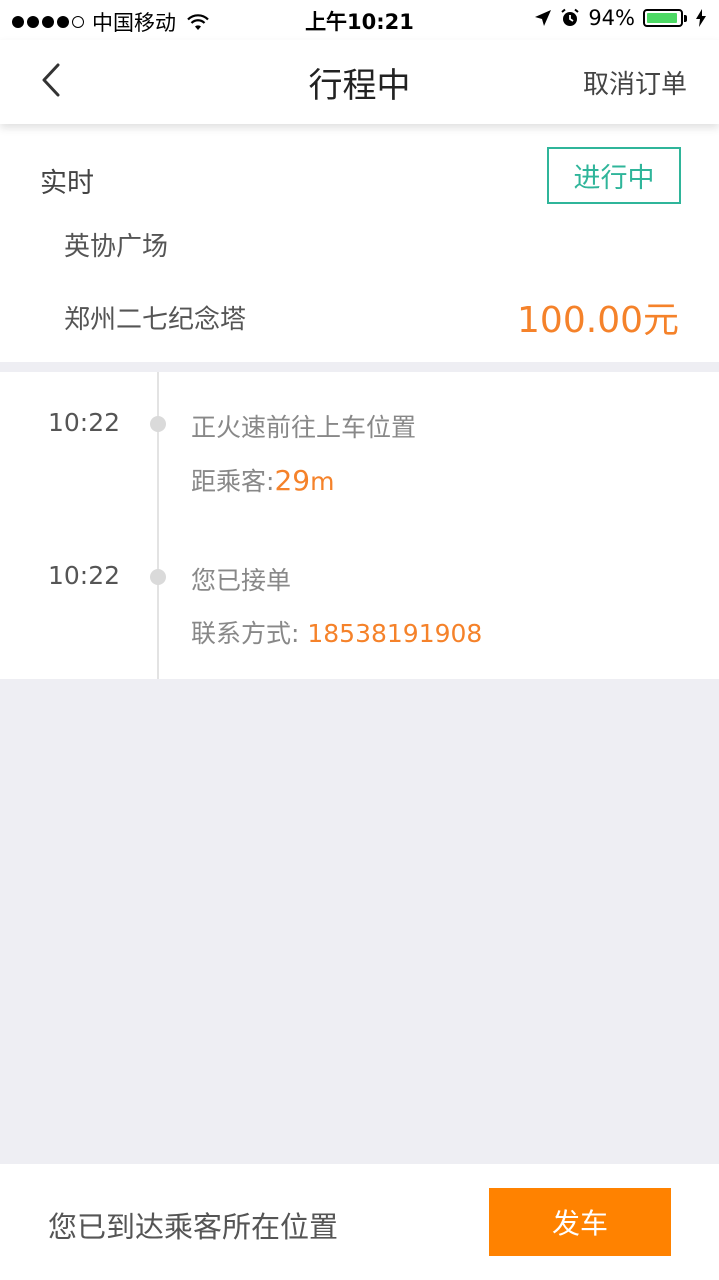 The image size is (719, 1280). Describe the element at coordinates (665, 18) in the screenshot. I see `battery-icon` at that location.